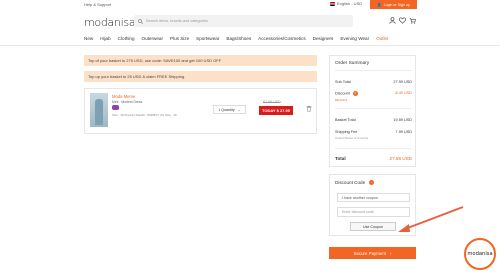 Image resolution: width=500 pixels, height=274 pixels. What do you see at coordinates (272, 102) in the screenshot?
I see `old-price: $7.99 USD` at bounding box center [272, 102].